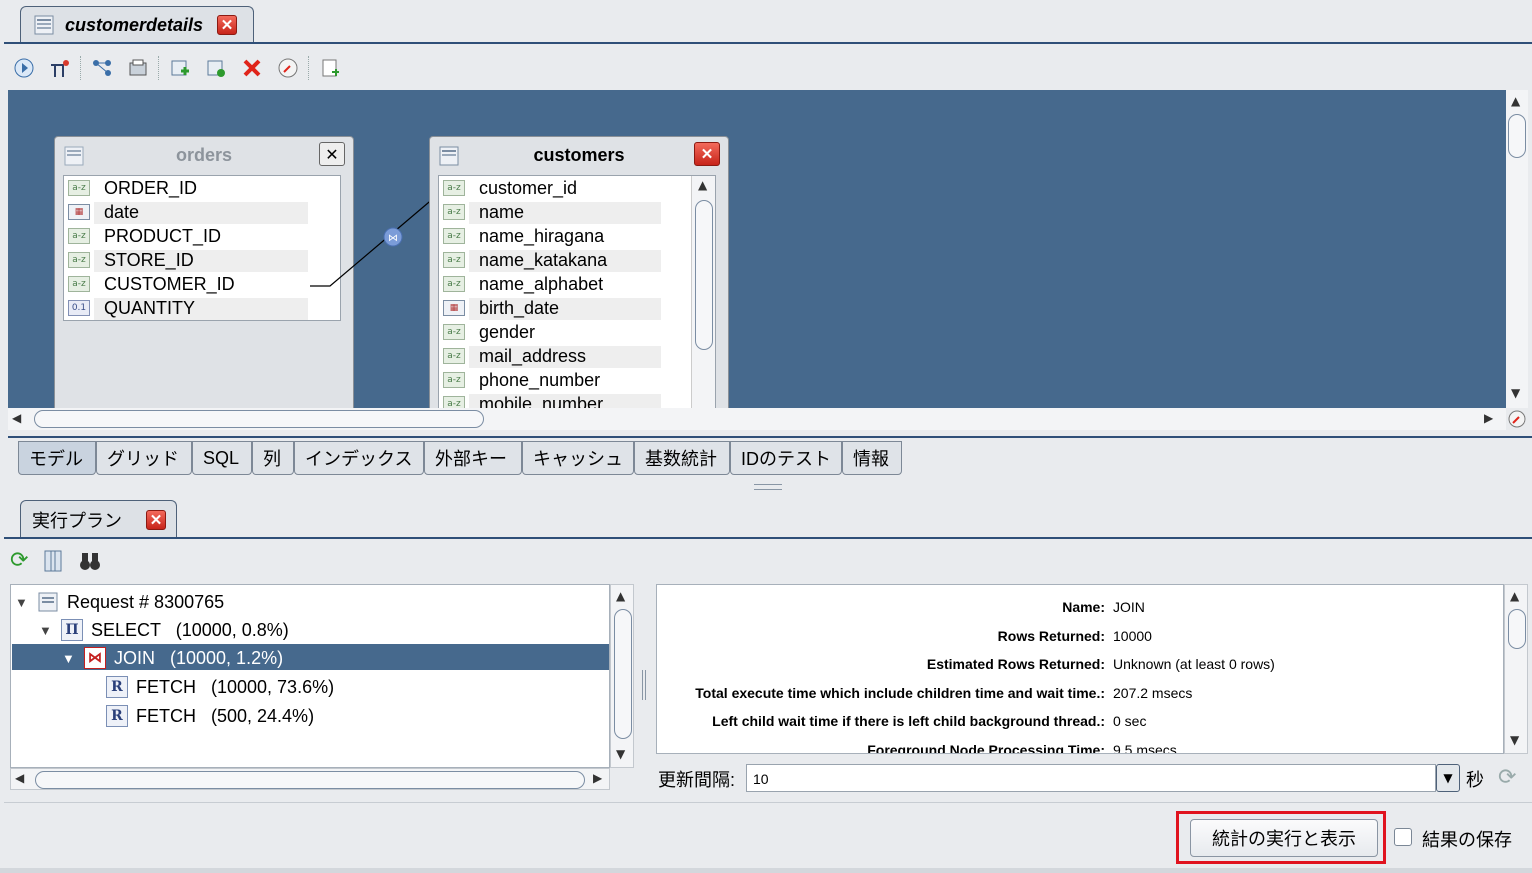 This screenshot has height=873, width=1532. Describe the element at coordinates (766, 870) in the screenshot. I see `status-strip` at that location.